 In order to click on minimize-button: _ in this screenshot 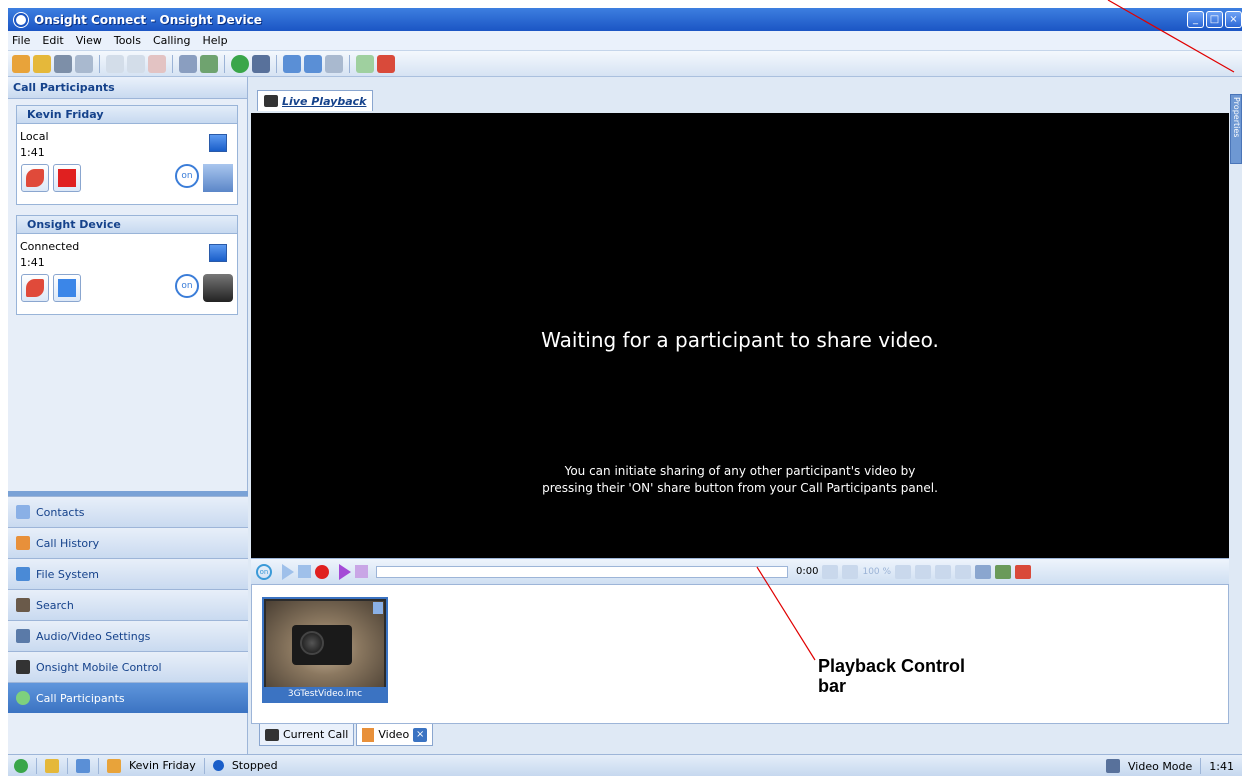, I will do `click(1195, 19)`.